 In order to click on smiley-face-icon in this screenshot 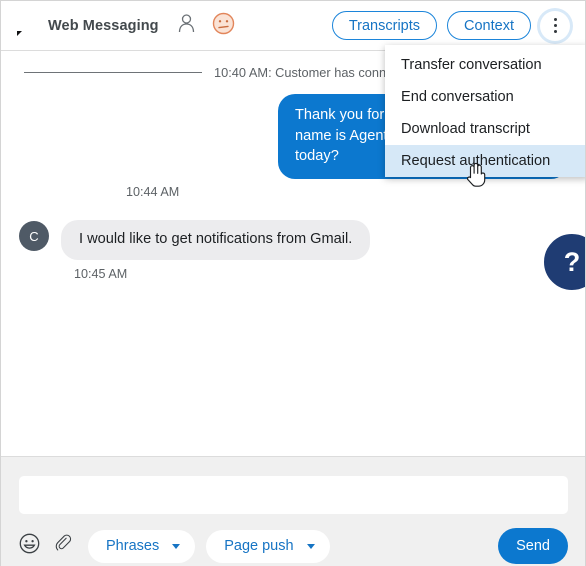, I will do `click(29, 546)`.